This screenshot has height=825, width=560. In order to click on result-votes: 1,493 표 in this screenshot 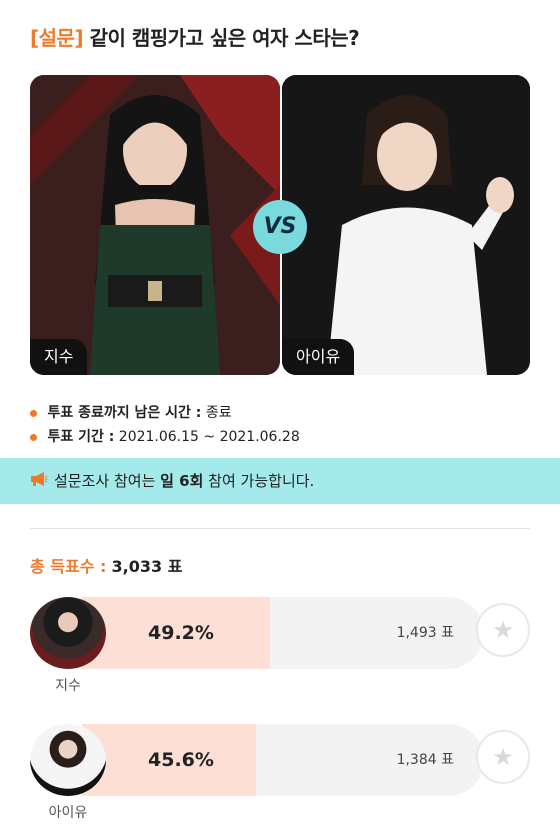, I will do `click(425, 633)`.